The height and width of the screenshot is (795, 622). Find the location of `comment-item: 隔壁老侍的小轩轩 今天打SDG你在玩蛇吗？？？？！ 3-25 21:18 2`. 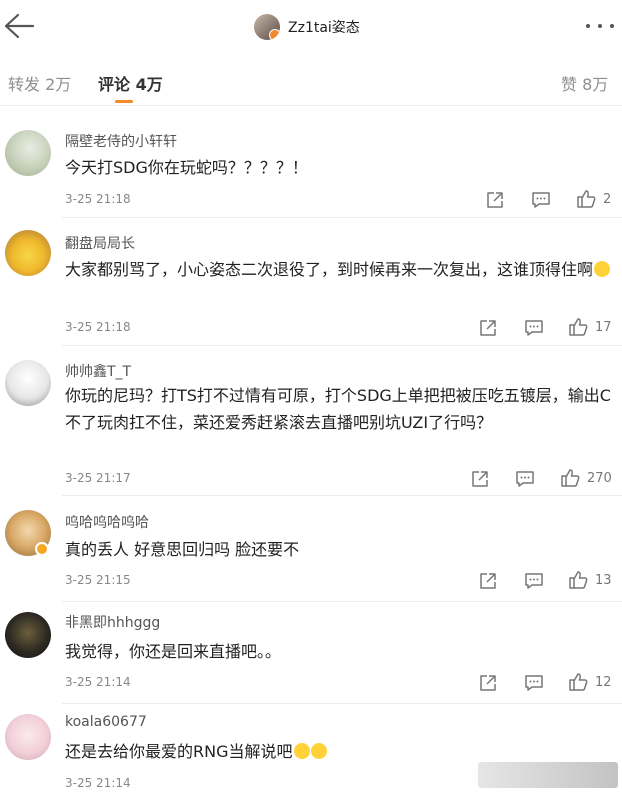

comment-item: 隔壁老侍的小轩轩 今天打SDG你在玩蛇吗？？？？！ 3-25 21:18 2 is located at coordinates (311, 166).